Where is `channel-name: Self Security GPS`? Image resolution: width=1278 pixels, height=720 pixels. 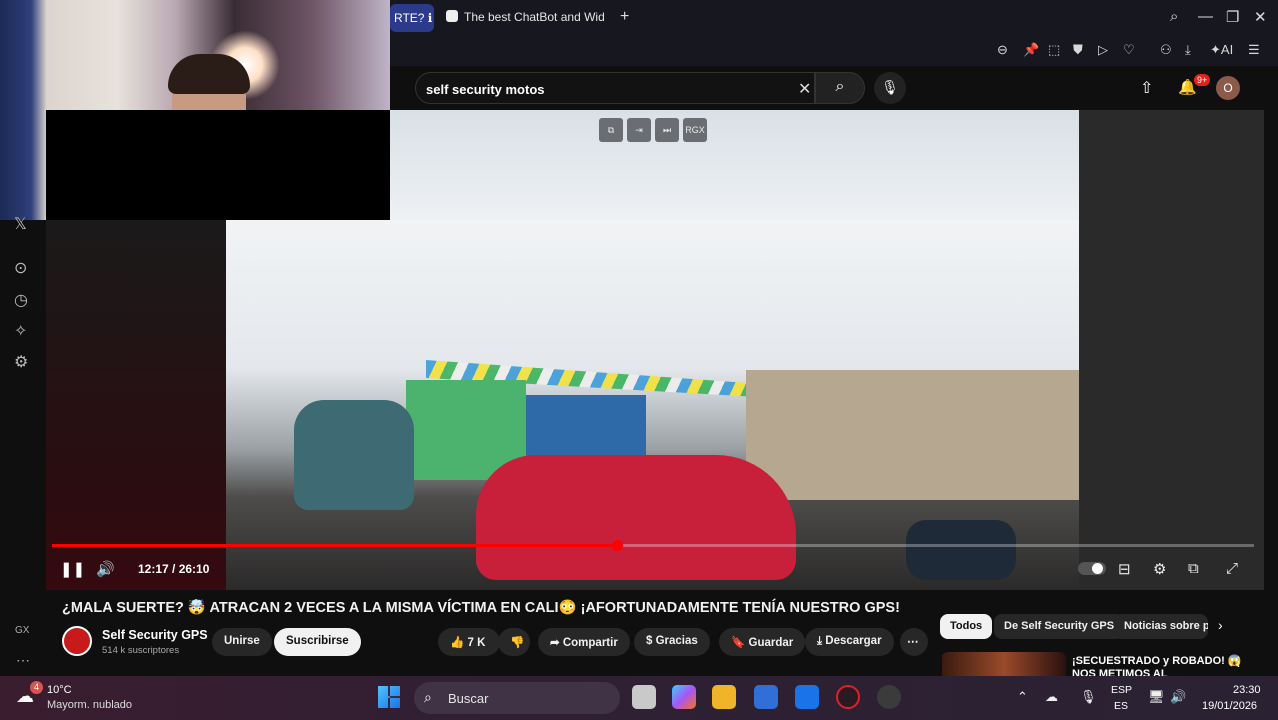 channel-name: Self Security GPS is located at coordinates (155, 635).